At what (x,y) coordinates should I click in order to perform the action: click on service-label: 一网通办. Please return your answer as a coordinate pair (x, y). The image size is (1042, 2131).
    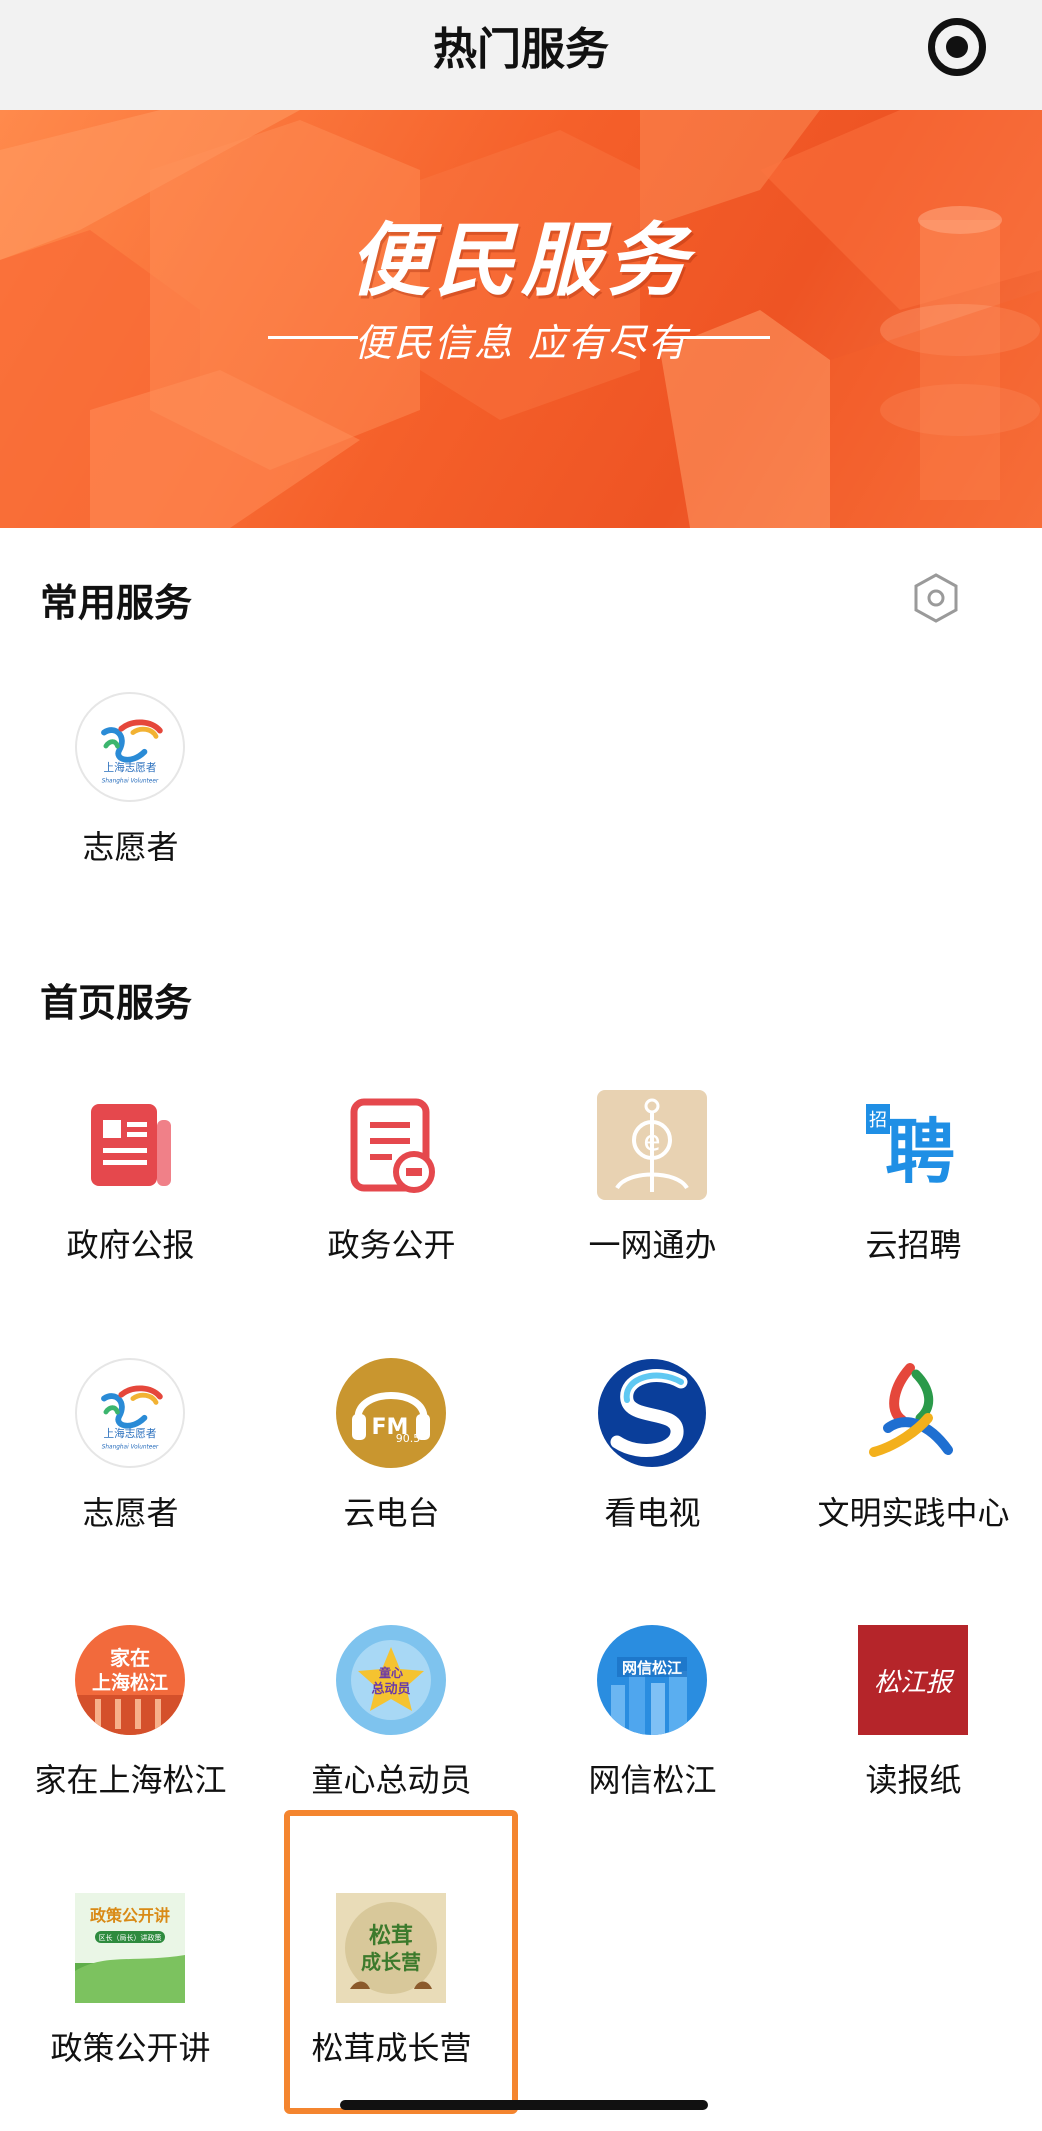
    Looking at the image, I should click on (652, 1245).